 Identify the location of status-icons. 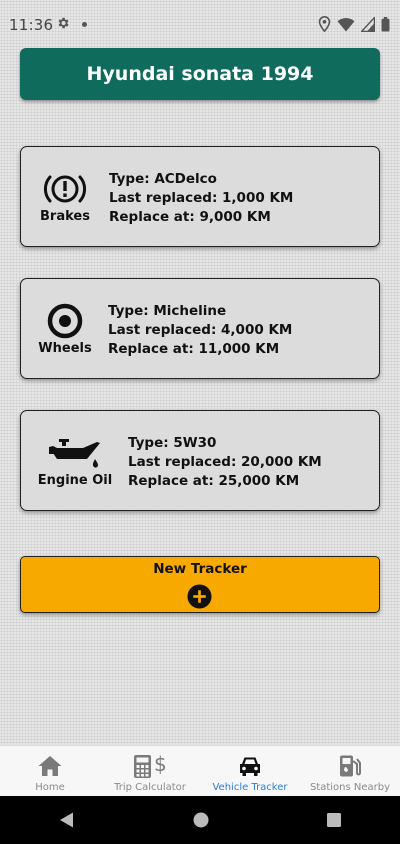
(354, 24).